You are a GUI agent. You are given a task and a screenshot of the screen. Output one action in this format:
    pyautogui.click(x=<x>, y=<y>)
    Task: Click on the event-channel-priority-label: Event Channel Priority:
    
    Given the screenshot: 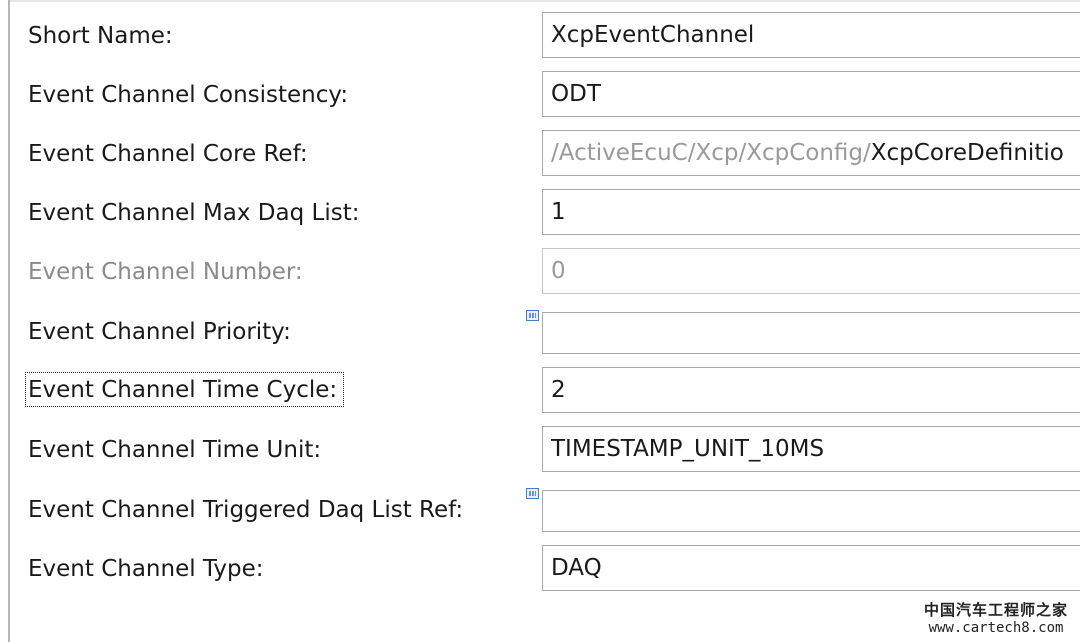 What is the action you would take?
    pyautogui.click(x=159, y=331)
    